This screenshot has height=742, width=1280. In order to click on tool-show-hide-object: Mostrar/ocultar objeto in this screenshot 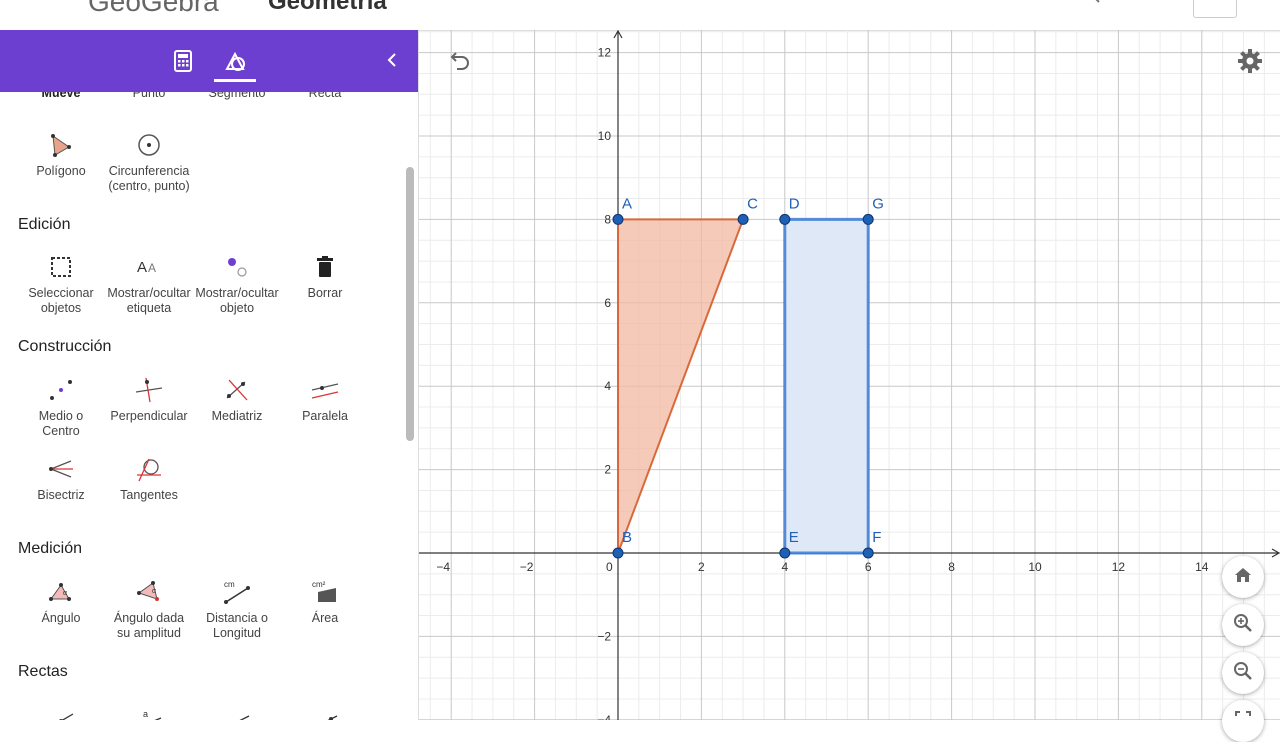, I will do `click(237, 283)`.